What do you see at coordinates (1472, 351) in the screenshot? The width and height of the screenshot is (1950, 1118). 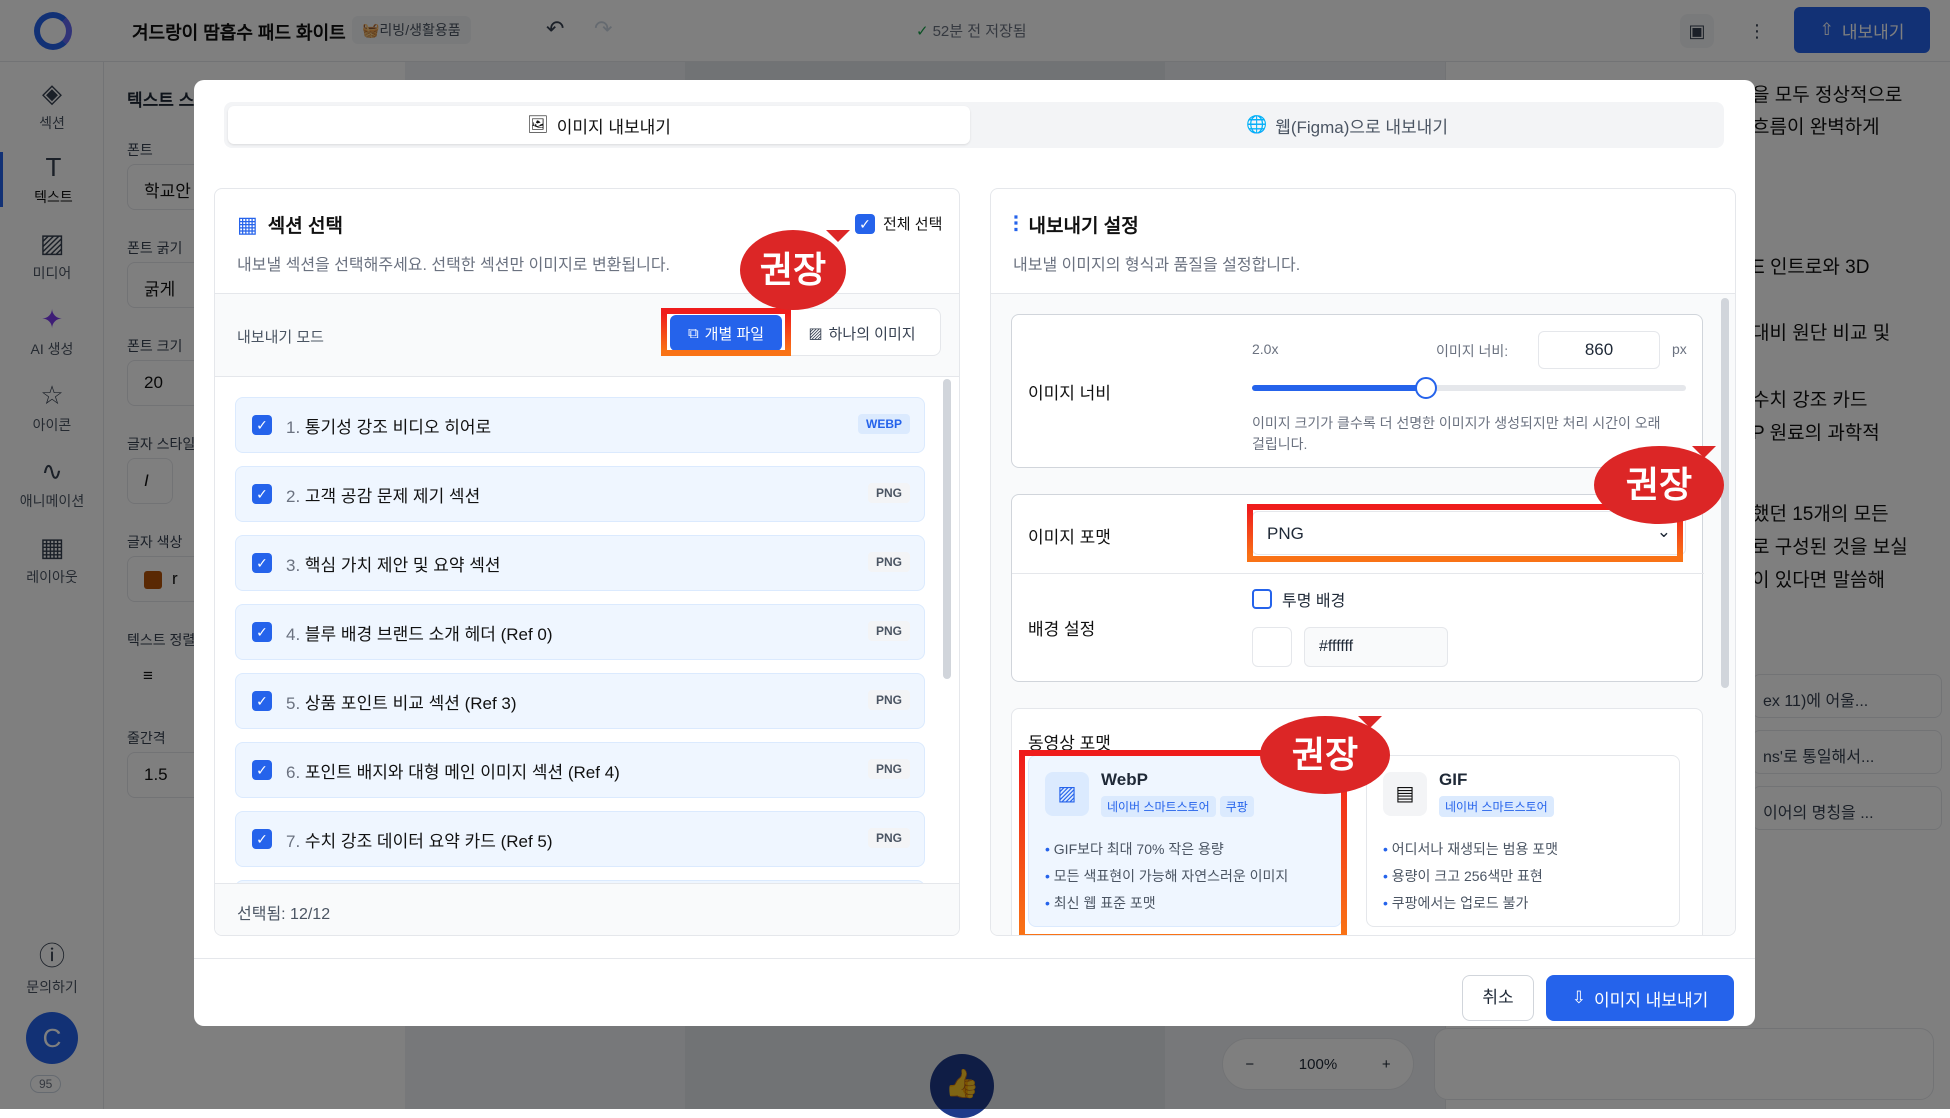 I see `width-input-label: 이미지 너비:` at bounding box center [1472, 351].